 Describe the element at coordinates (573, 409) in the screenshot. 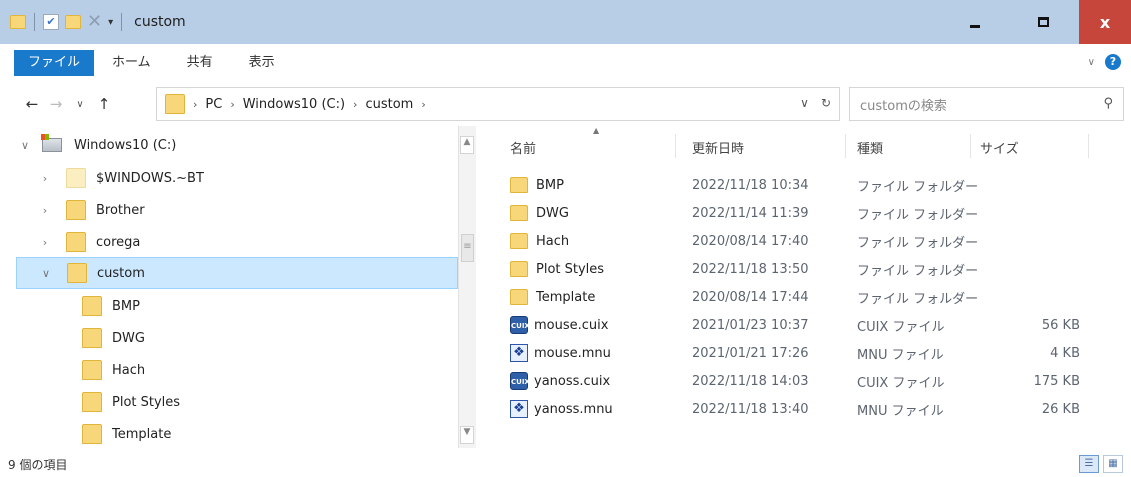

I see `file-name: yanoss.mnu` at that location.